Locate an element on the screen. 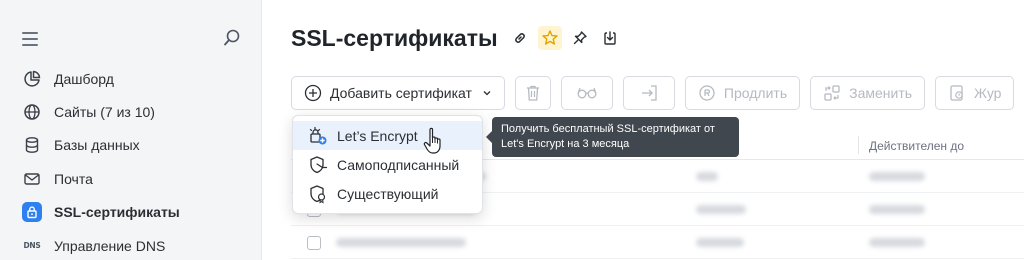  replace-icon is located at coordinates (832, 93).